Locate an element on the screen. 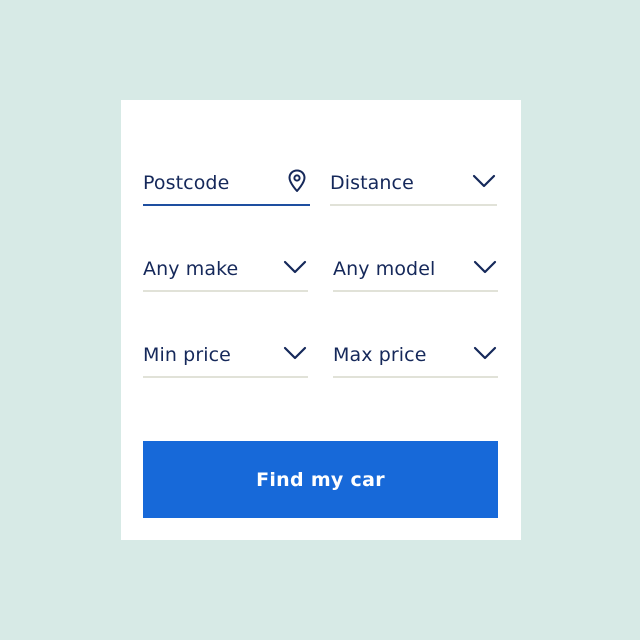 Image resolution: width=640 pixels, height=640 pixels. max-price-select: Max price is located at coordinates (415, 354).